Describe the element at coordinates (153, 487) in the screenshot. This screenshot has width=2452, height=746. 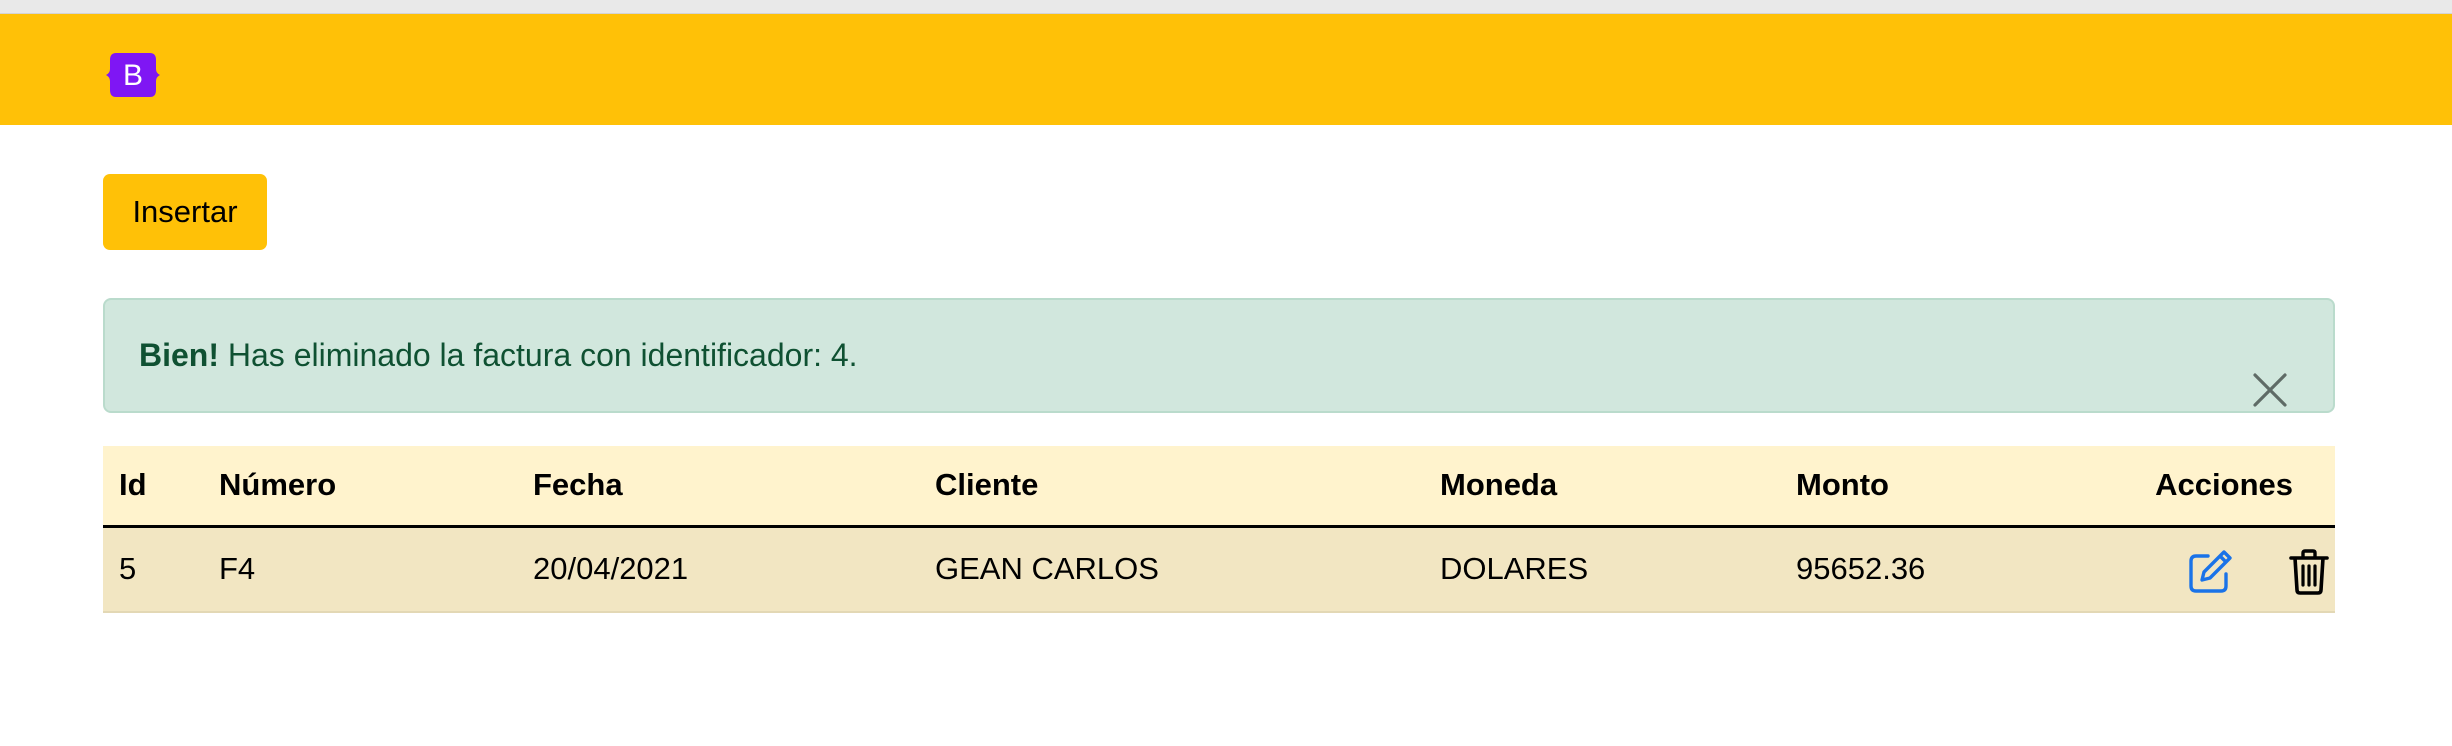
I see `header-id: Id` at that location.